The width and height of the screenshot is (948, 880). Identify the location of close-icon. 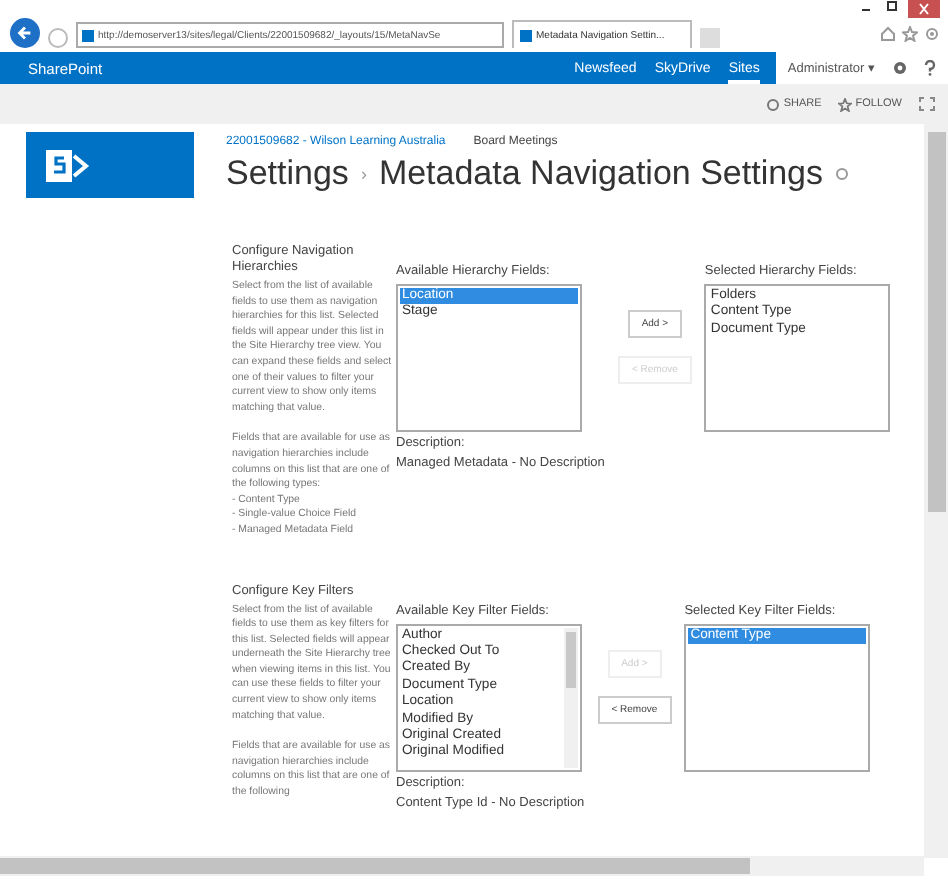
(924, 9).